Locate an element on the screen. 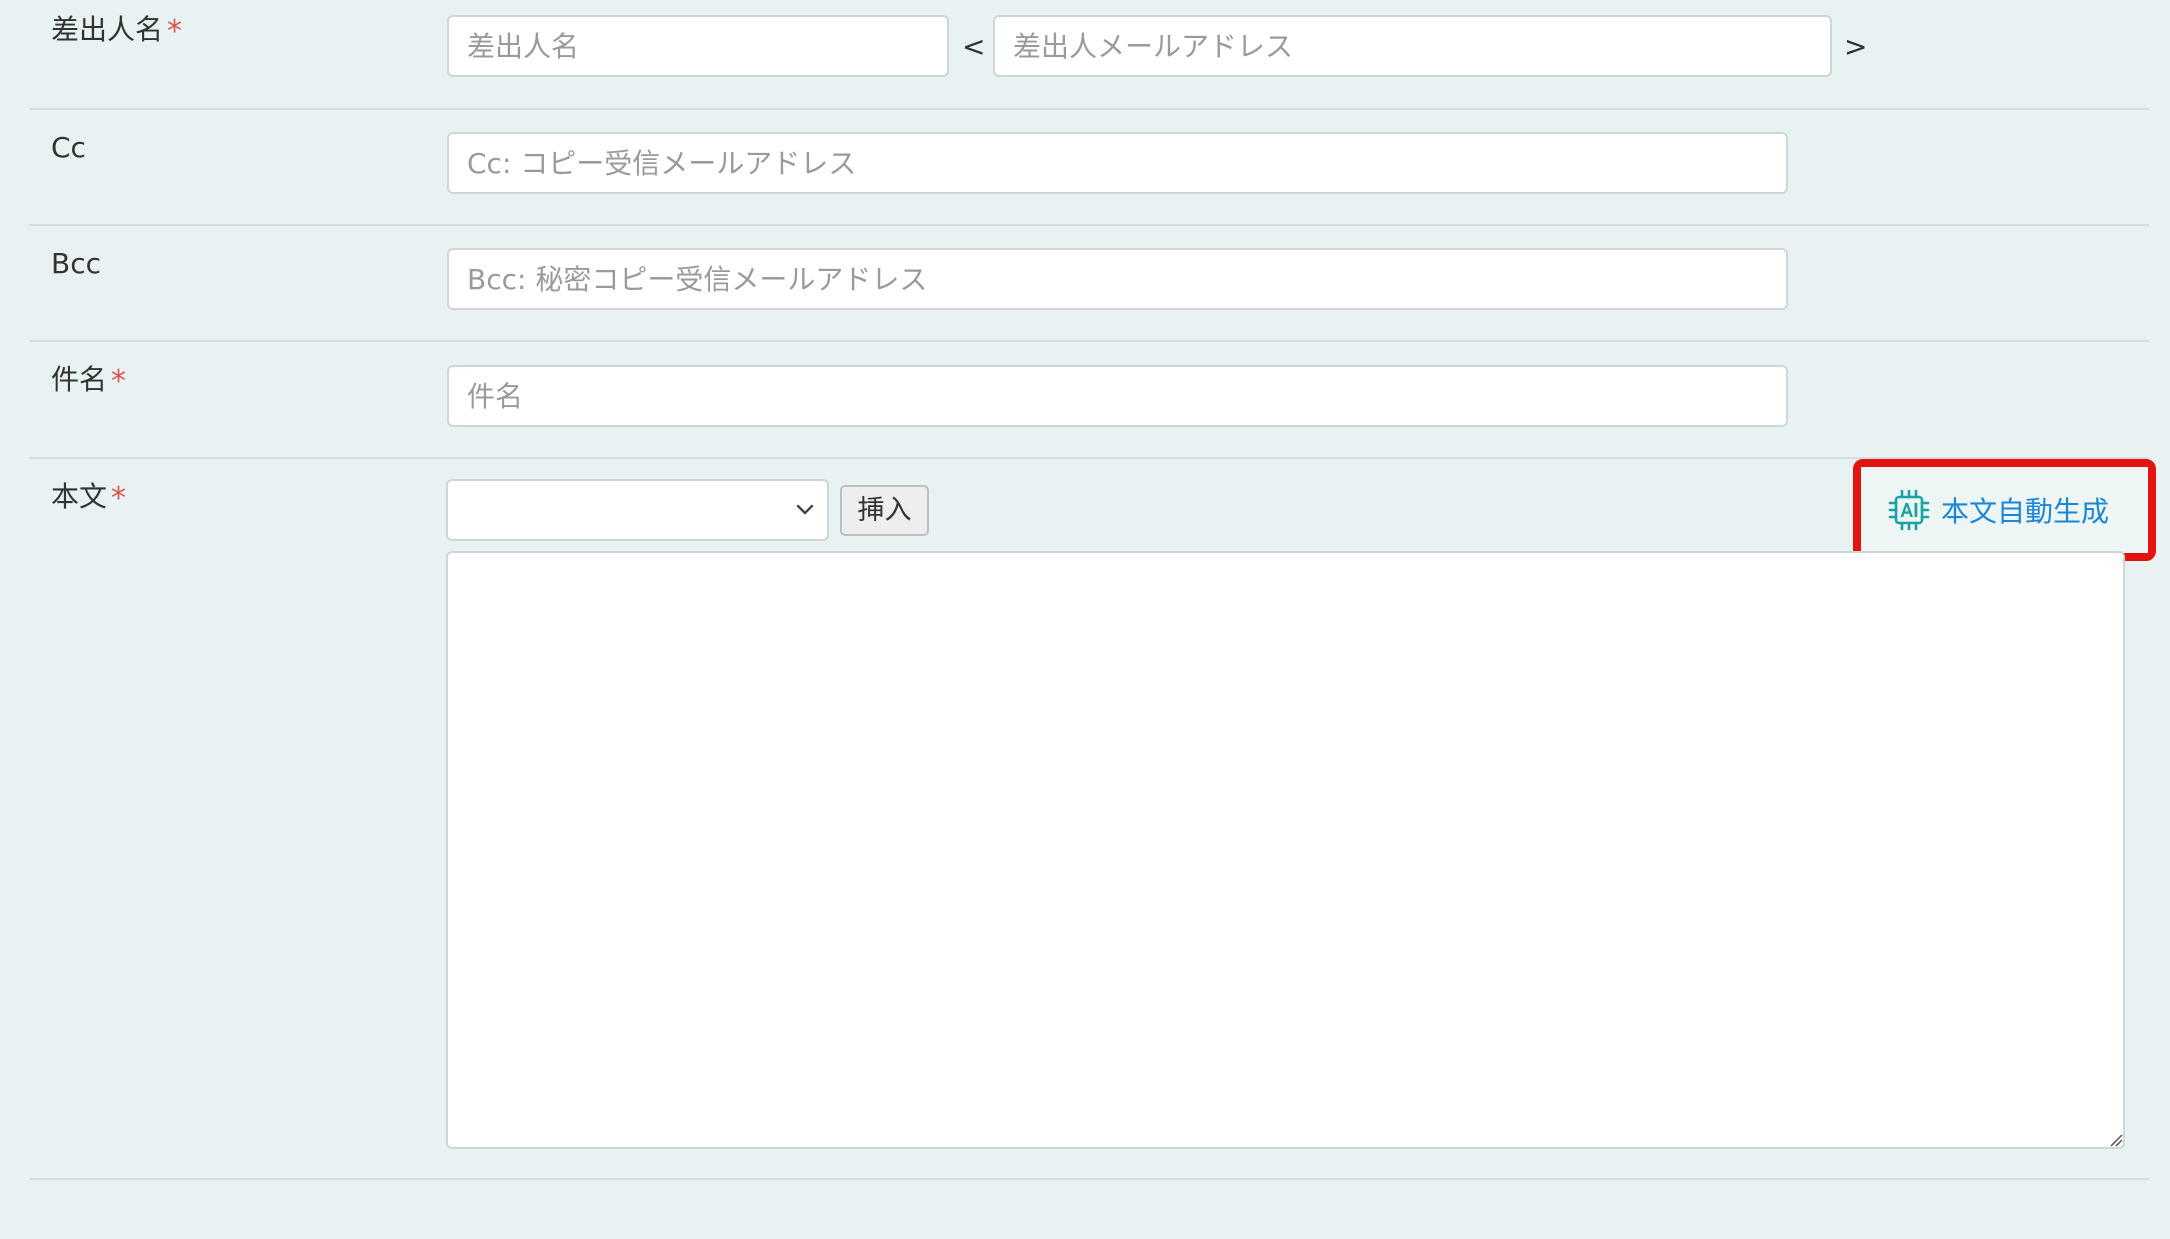 The width and height of the screenshot is (2170, 1239). body-label: 本文 * is located at coordinates (88, 497).